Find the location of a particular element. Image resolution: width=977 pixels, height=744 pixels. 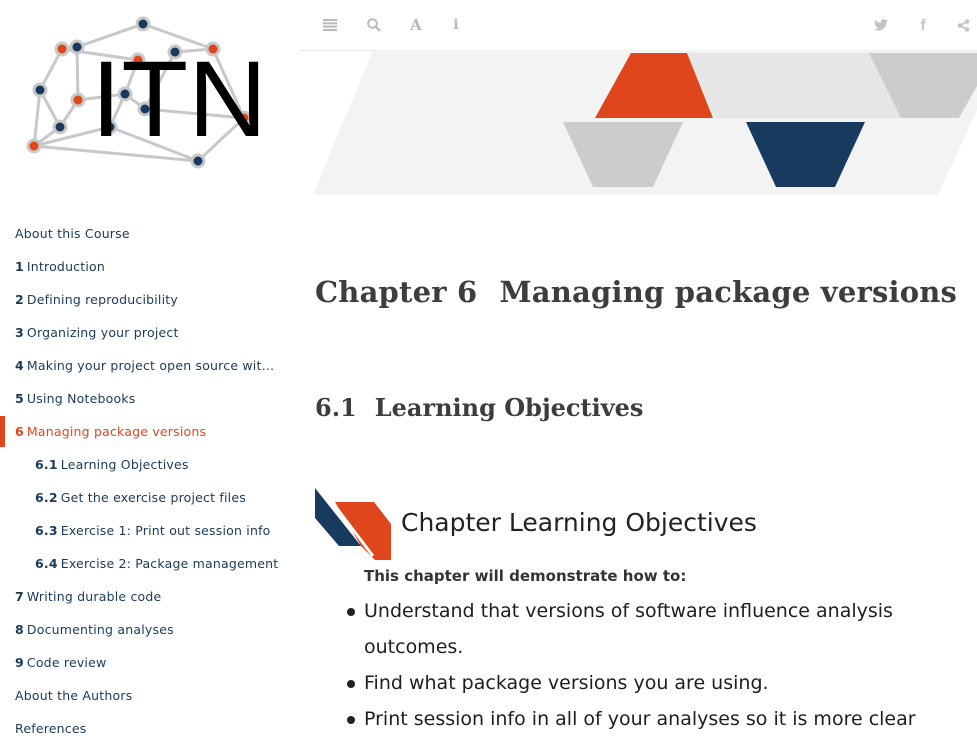

toc-item-number: 7 is located at coordinates (19, 596).